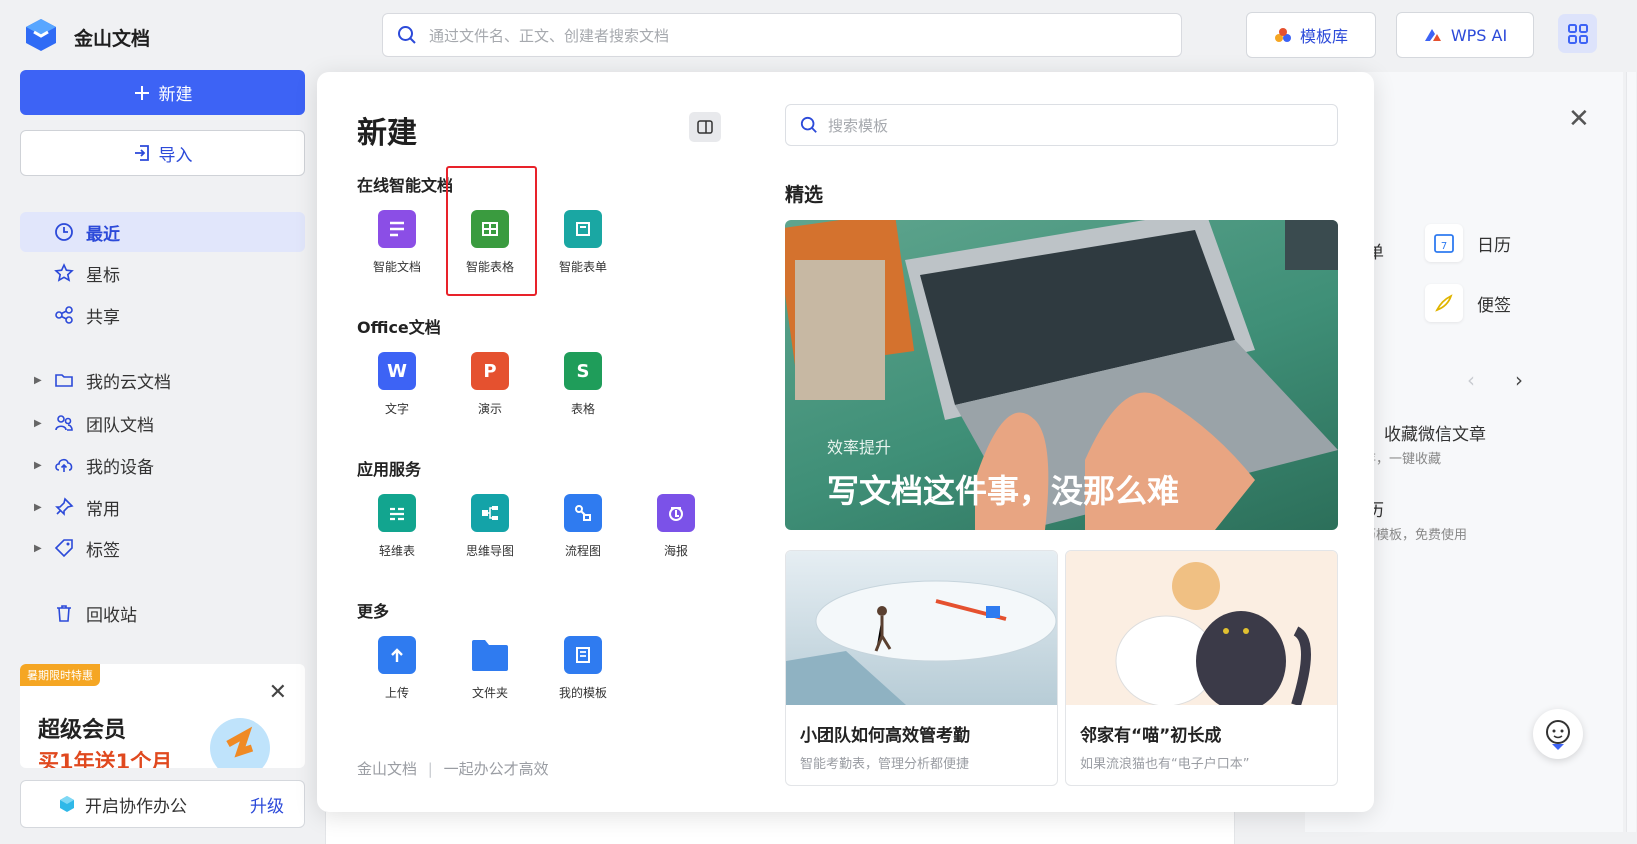  What do you see at coordinates (1631, 452) in the screenshot?
I see `scrollbar` at bounding box center [1631, 452].